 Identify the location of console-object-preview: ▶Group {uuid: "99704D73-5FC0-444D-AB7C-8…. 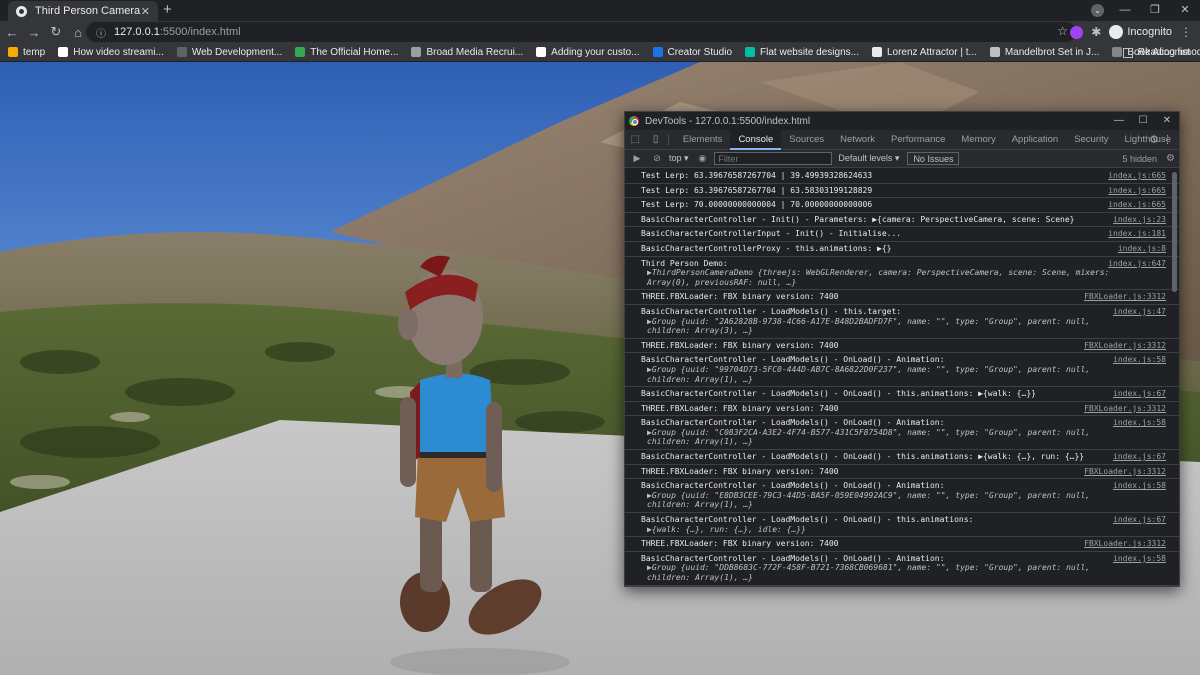
(885, 374).